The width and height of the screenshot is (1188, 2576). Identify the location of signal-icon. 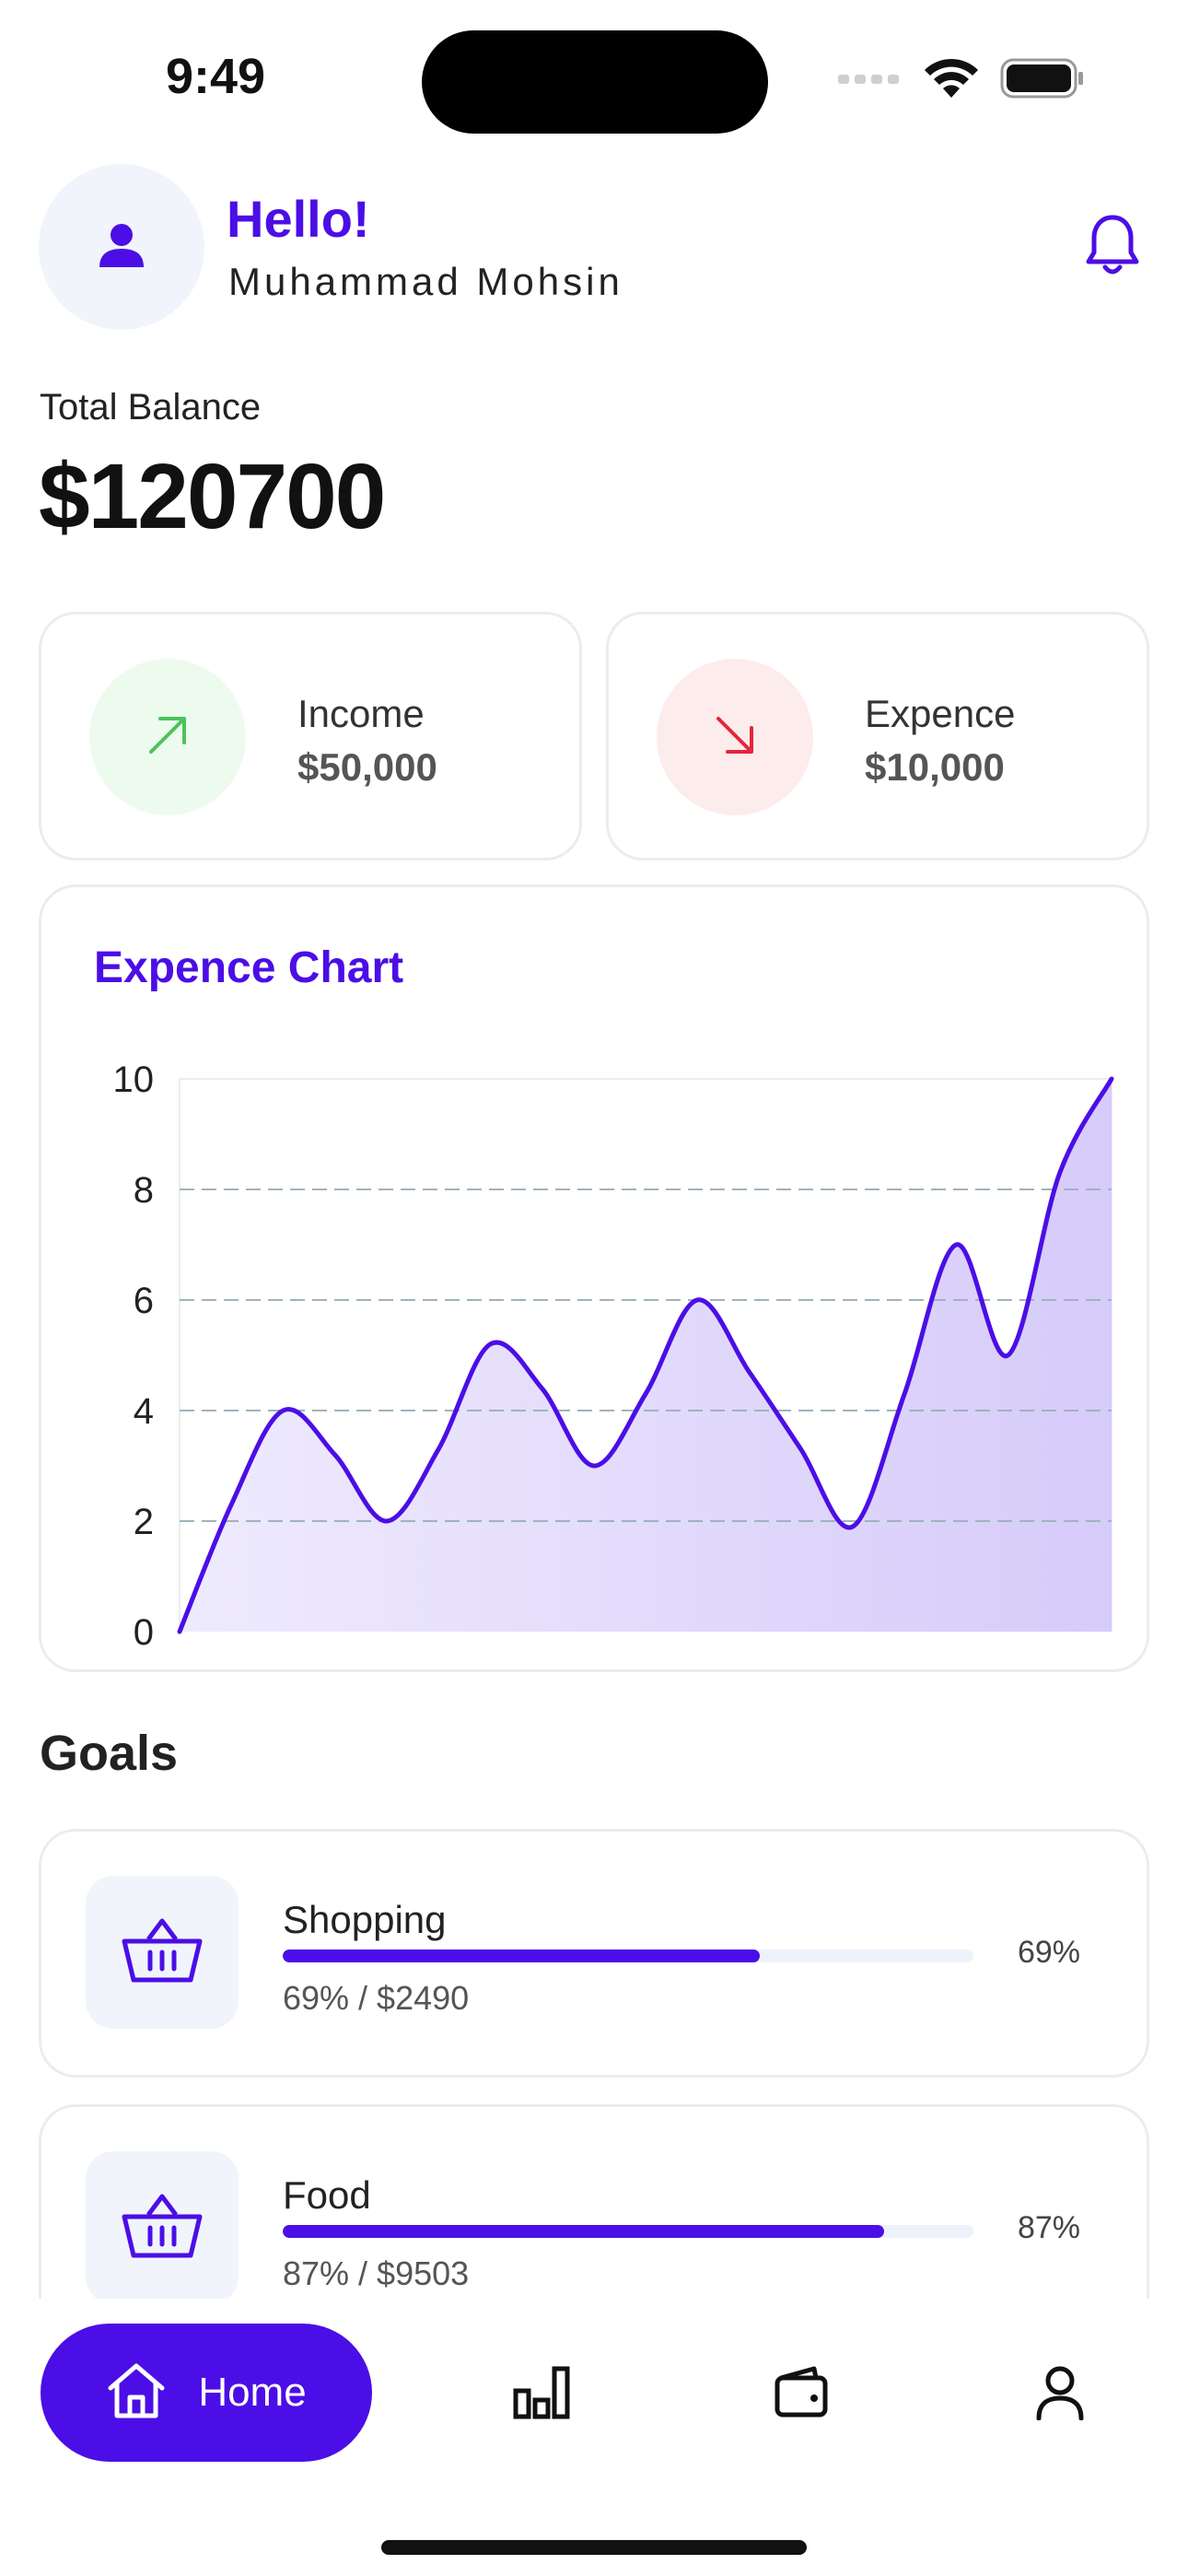
(870, 80).